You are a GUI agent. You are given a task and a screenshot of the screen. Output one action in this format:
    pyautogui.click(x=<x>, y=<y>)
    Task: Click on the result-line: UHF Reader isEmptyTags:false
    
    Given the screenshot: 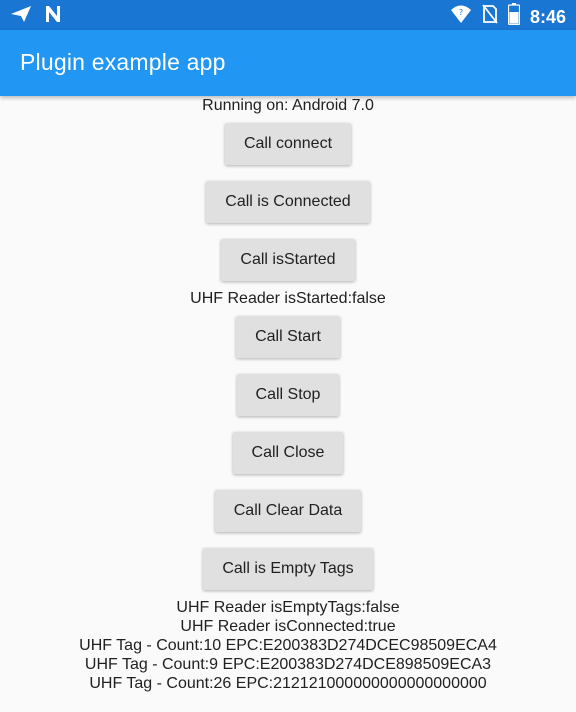 What is the action you would take?
    pyautogui.click(x=288, y=607)
    